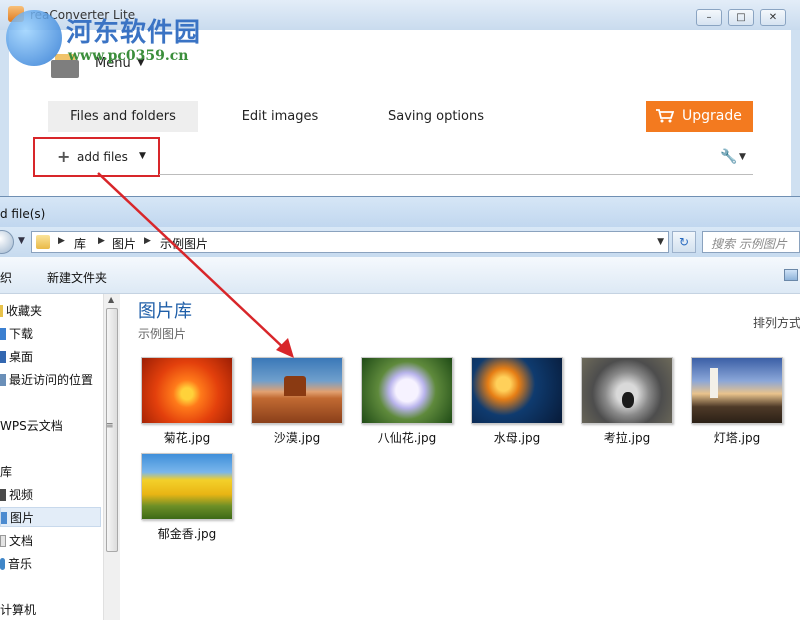  What do you see at coordinates (111, 457) in the screenshot?
I see `navigation-scrollbar: ▲ ≡` at bounding box center [111, 457].